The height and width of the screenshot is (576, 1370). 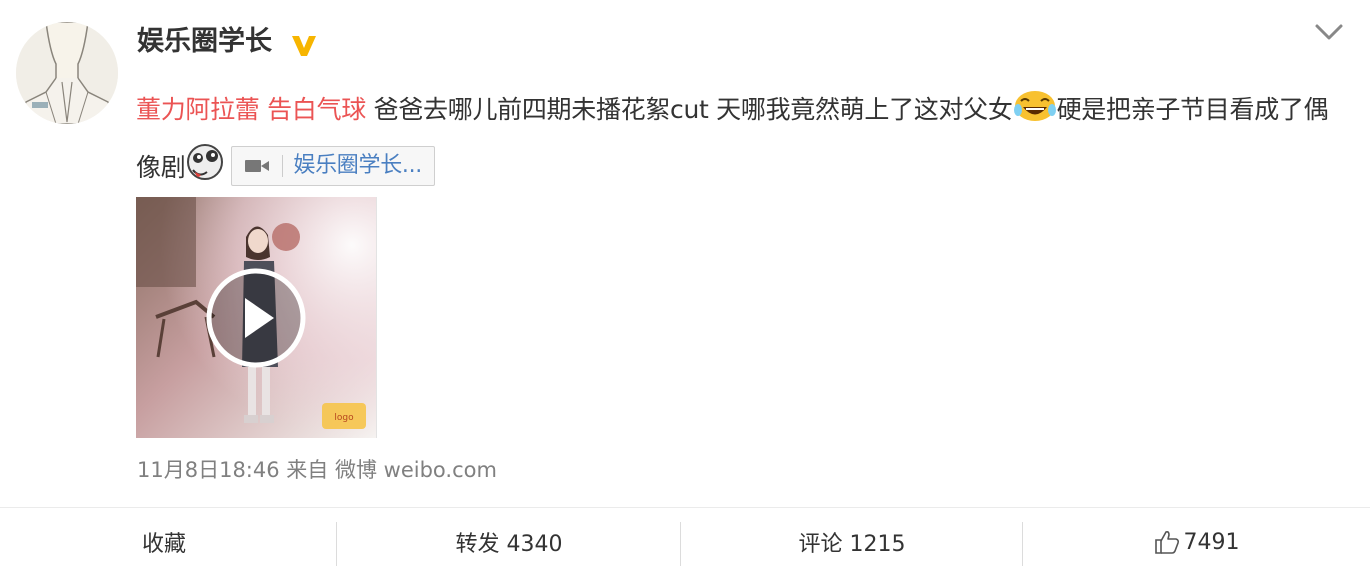 What do you see at coordinates (204, 42) in the screenshot?
I see `author-name: 娱乐圈学长` at bounding box center [204, 42].